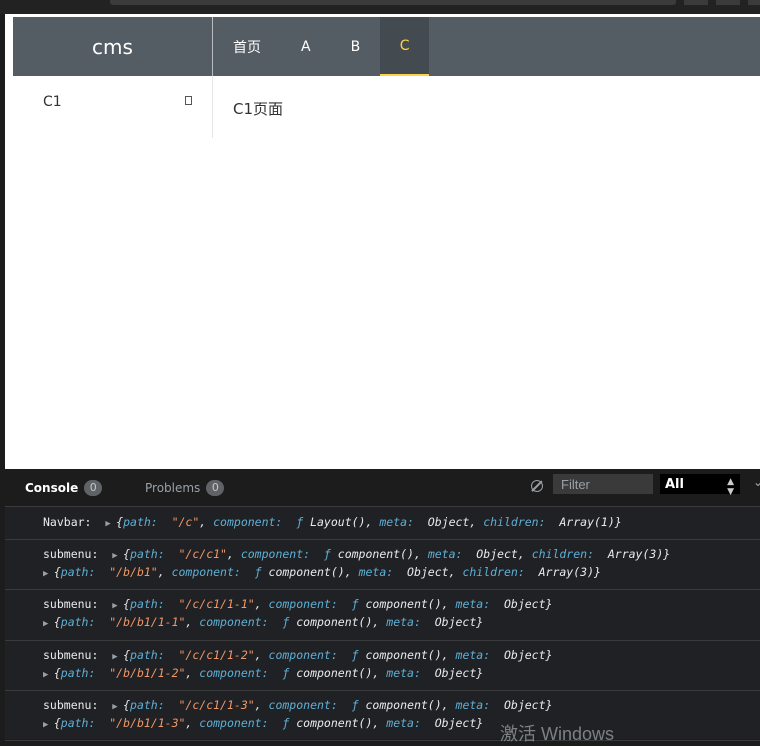  What do you see at coordinates (144, 723) in the screenshot?
I see `object-value: "/b/b1/1-3"` at bounding box center [144, 723].